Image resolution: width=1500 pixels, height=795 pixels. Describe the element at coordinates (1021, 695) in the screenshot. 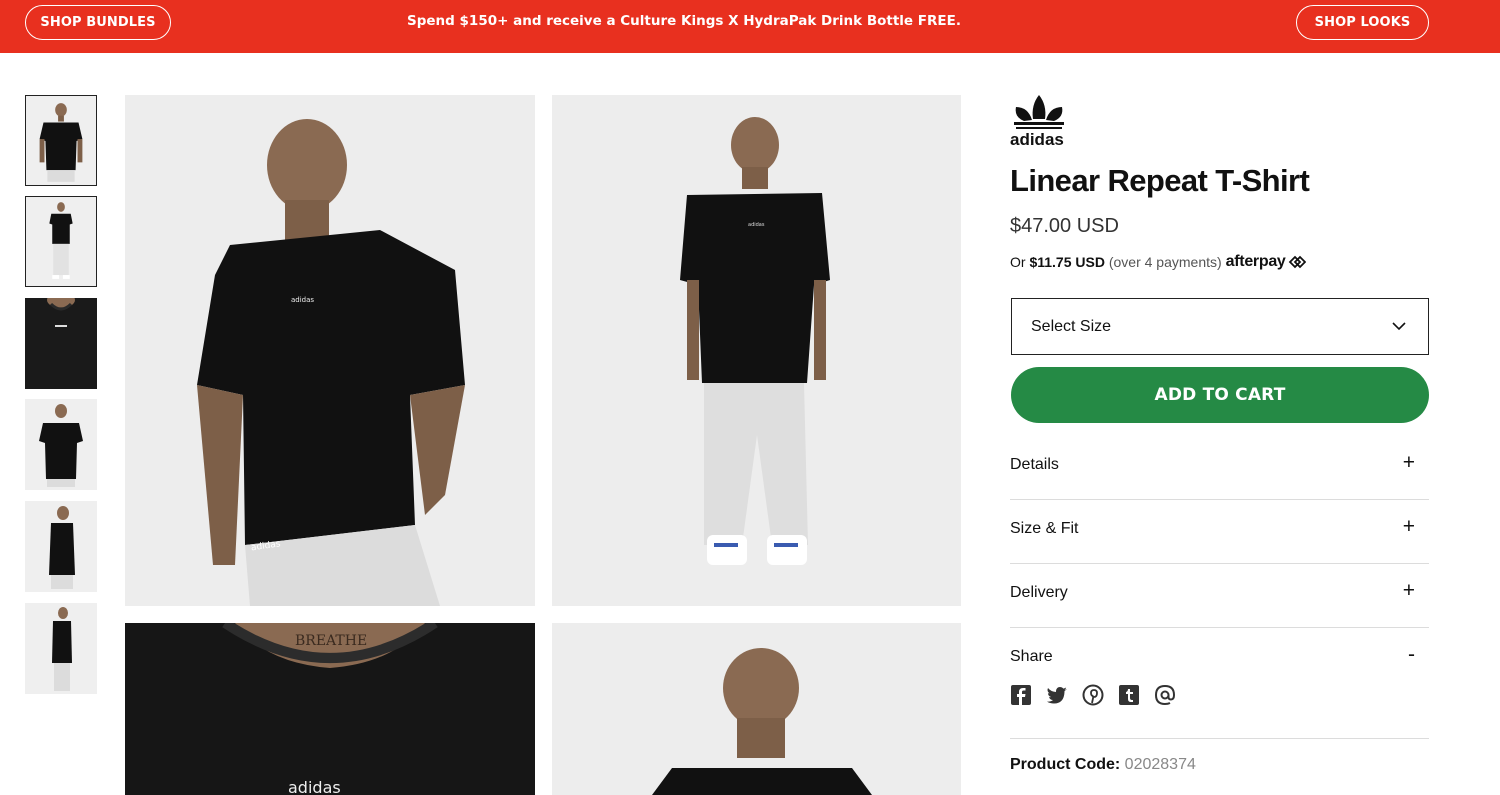

I see `facebook-icon` at that location.